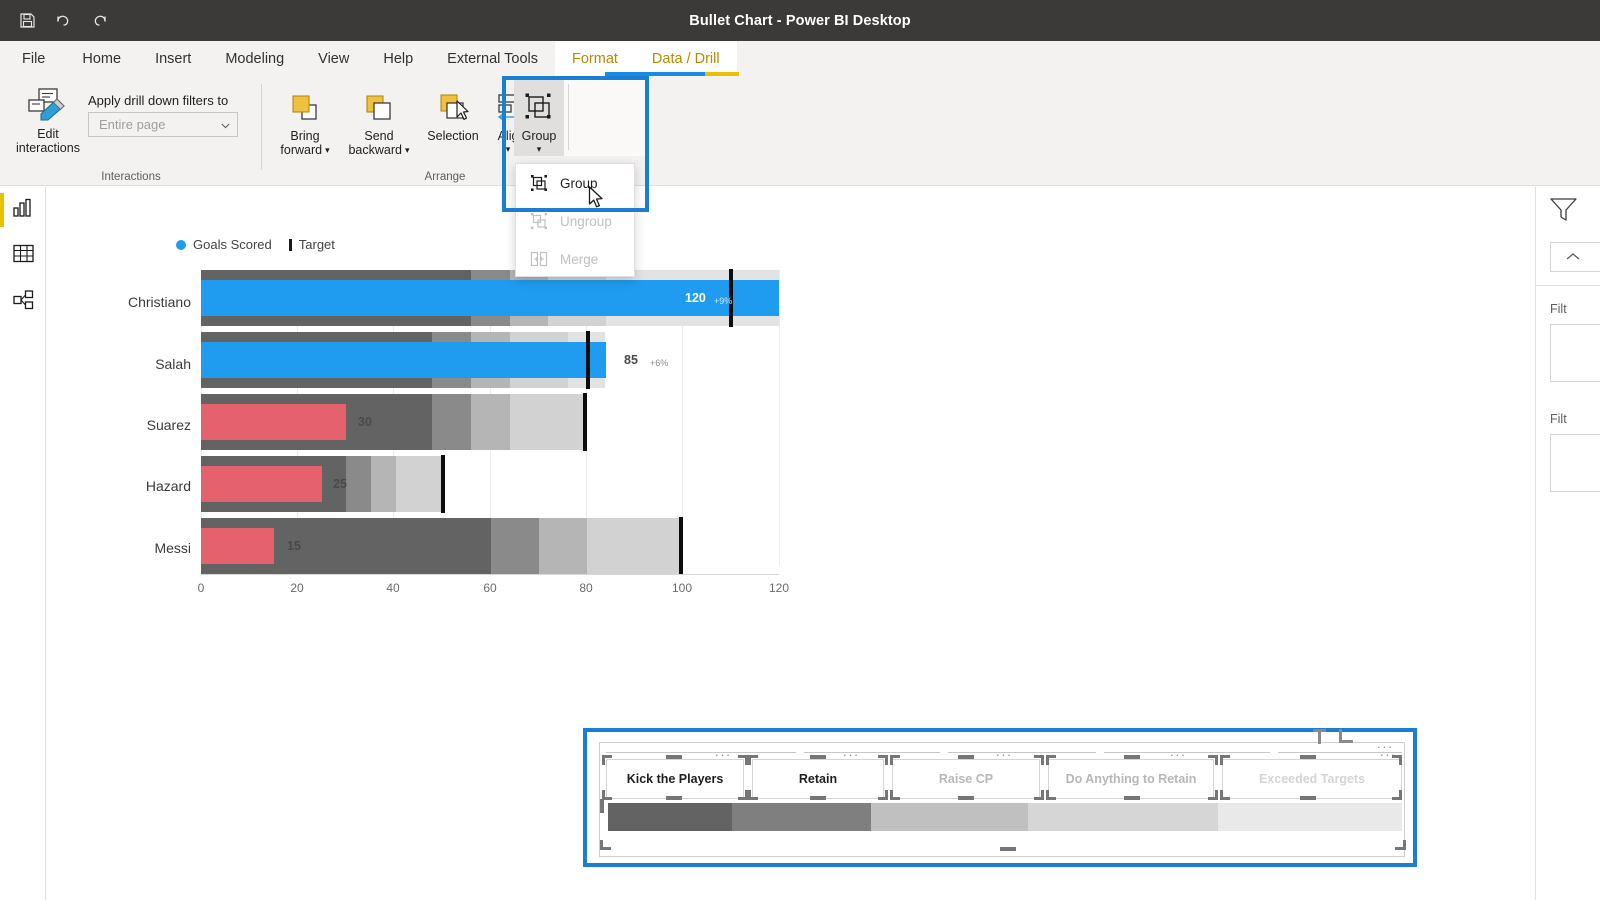 The height and width of the screenshot is (900, 1600). What do you see at coordinates (48, 104) in the screenshot?
I see `edit-interactions-icon` at bounding box center [48, 104].